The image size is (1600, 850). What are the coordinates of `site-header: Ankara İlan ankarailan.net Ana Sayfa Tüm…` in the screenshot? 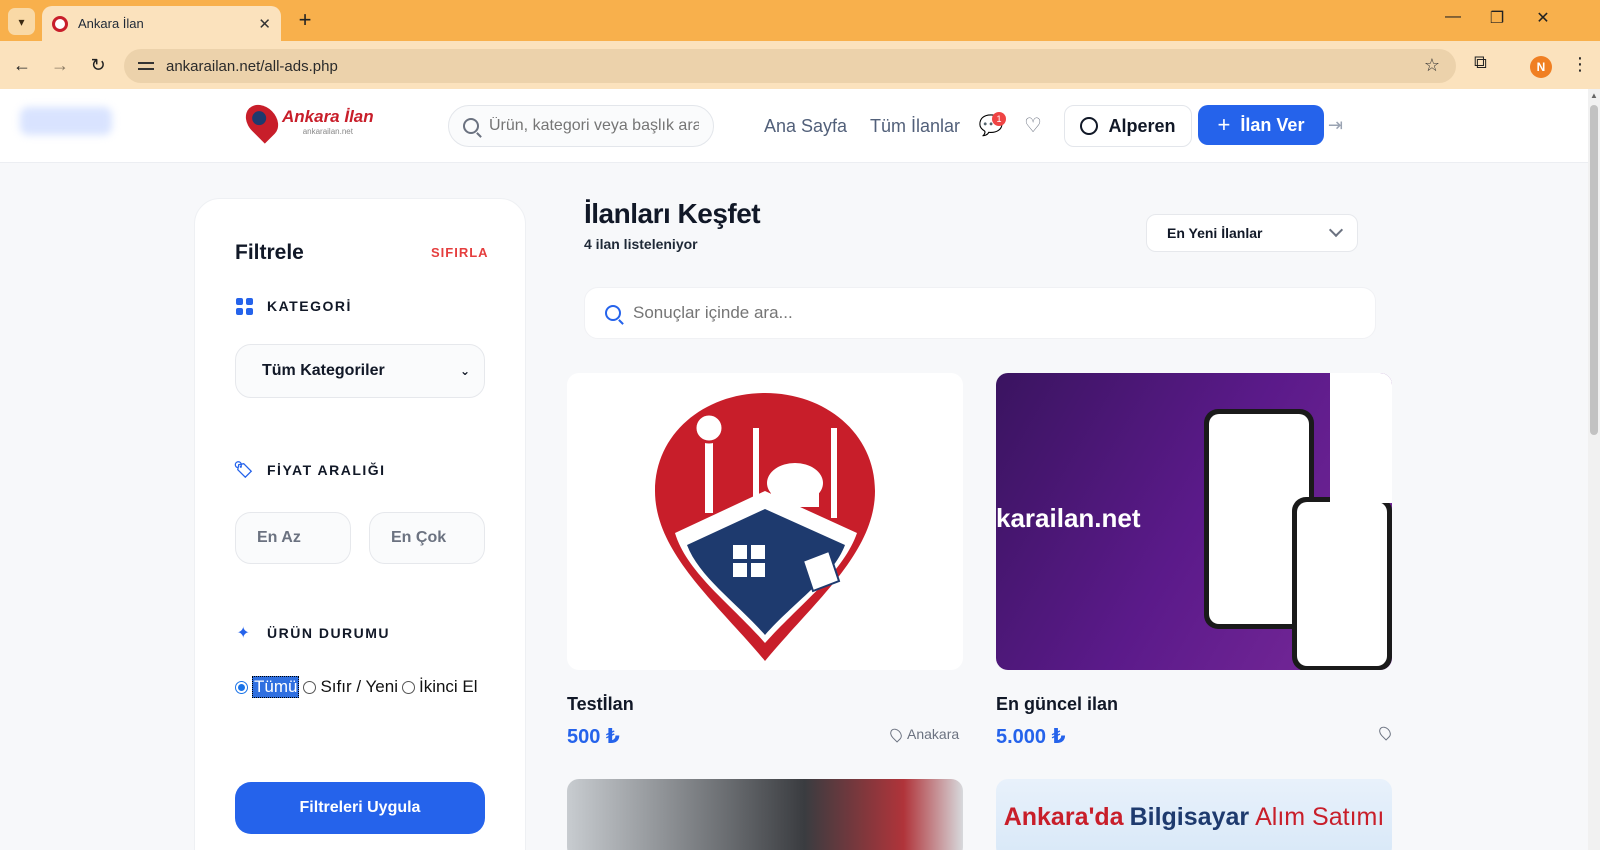 It's located at (794, 126).